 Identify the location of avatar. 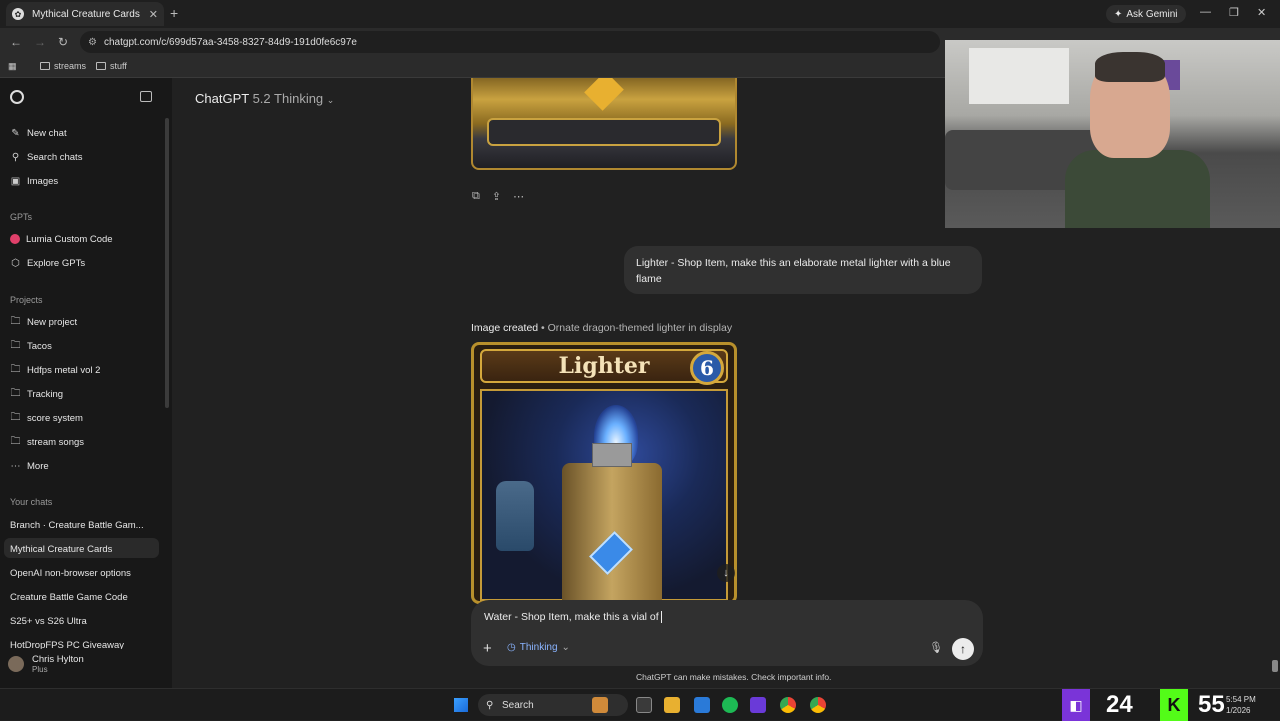
(16, 664).